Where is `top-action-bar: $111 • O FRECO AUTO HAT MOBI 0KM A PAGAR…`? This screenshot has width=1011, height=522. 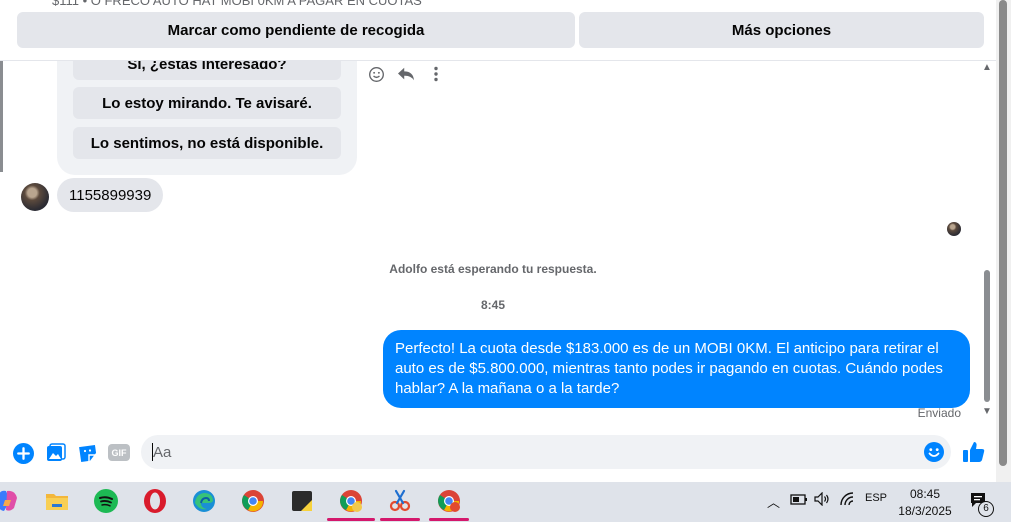 top-action-bar: $111 • O FRECO AUTO HAT MOBI 0KM A PAGAR… is located at coordinates (498, 30).